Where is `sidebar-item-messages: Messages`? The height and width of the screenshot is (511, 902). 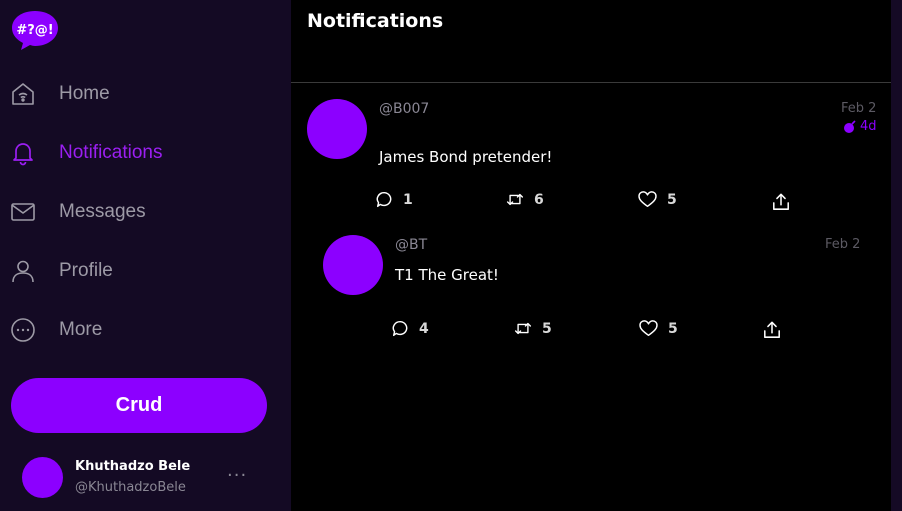
sidebar-item-messages: Messages is located at coordinates (78, 212).